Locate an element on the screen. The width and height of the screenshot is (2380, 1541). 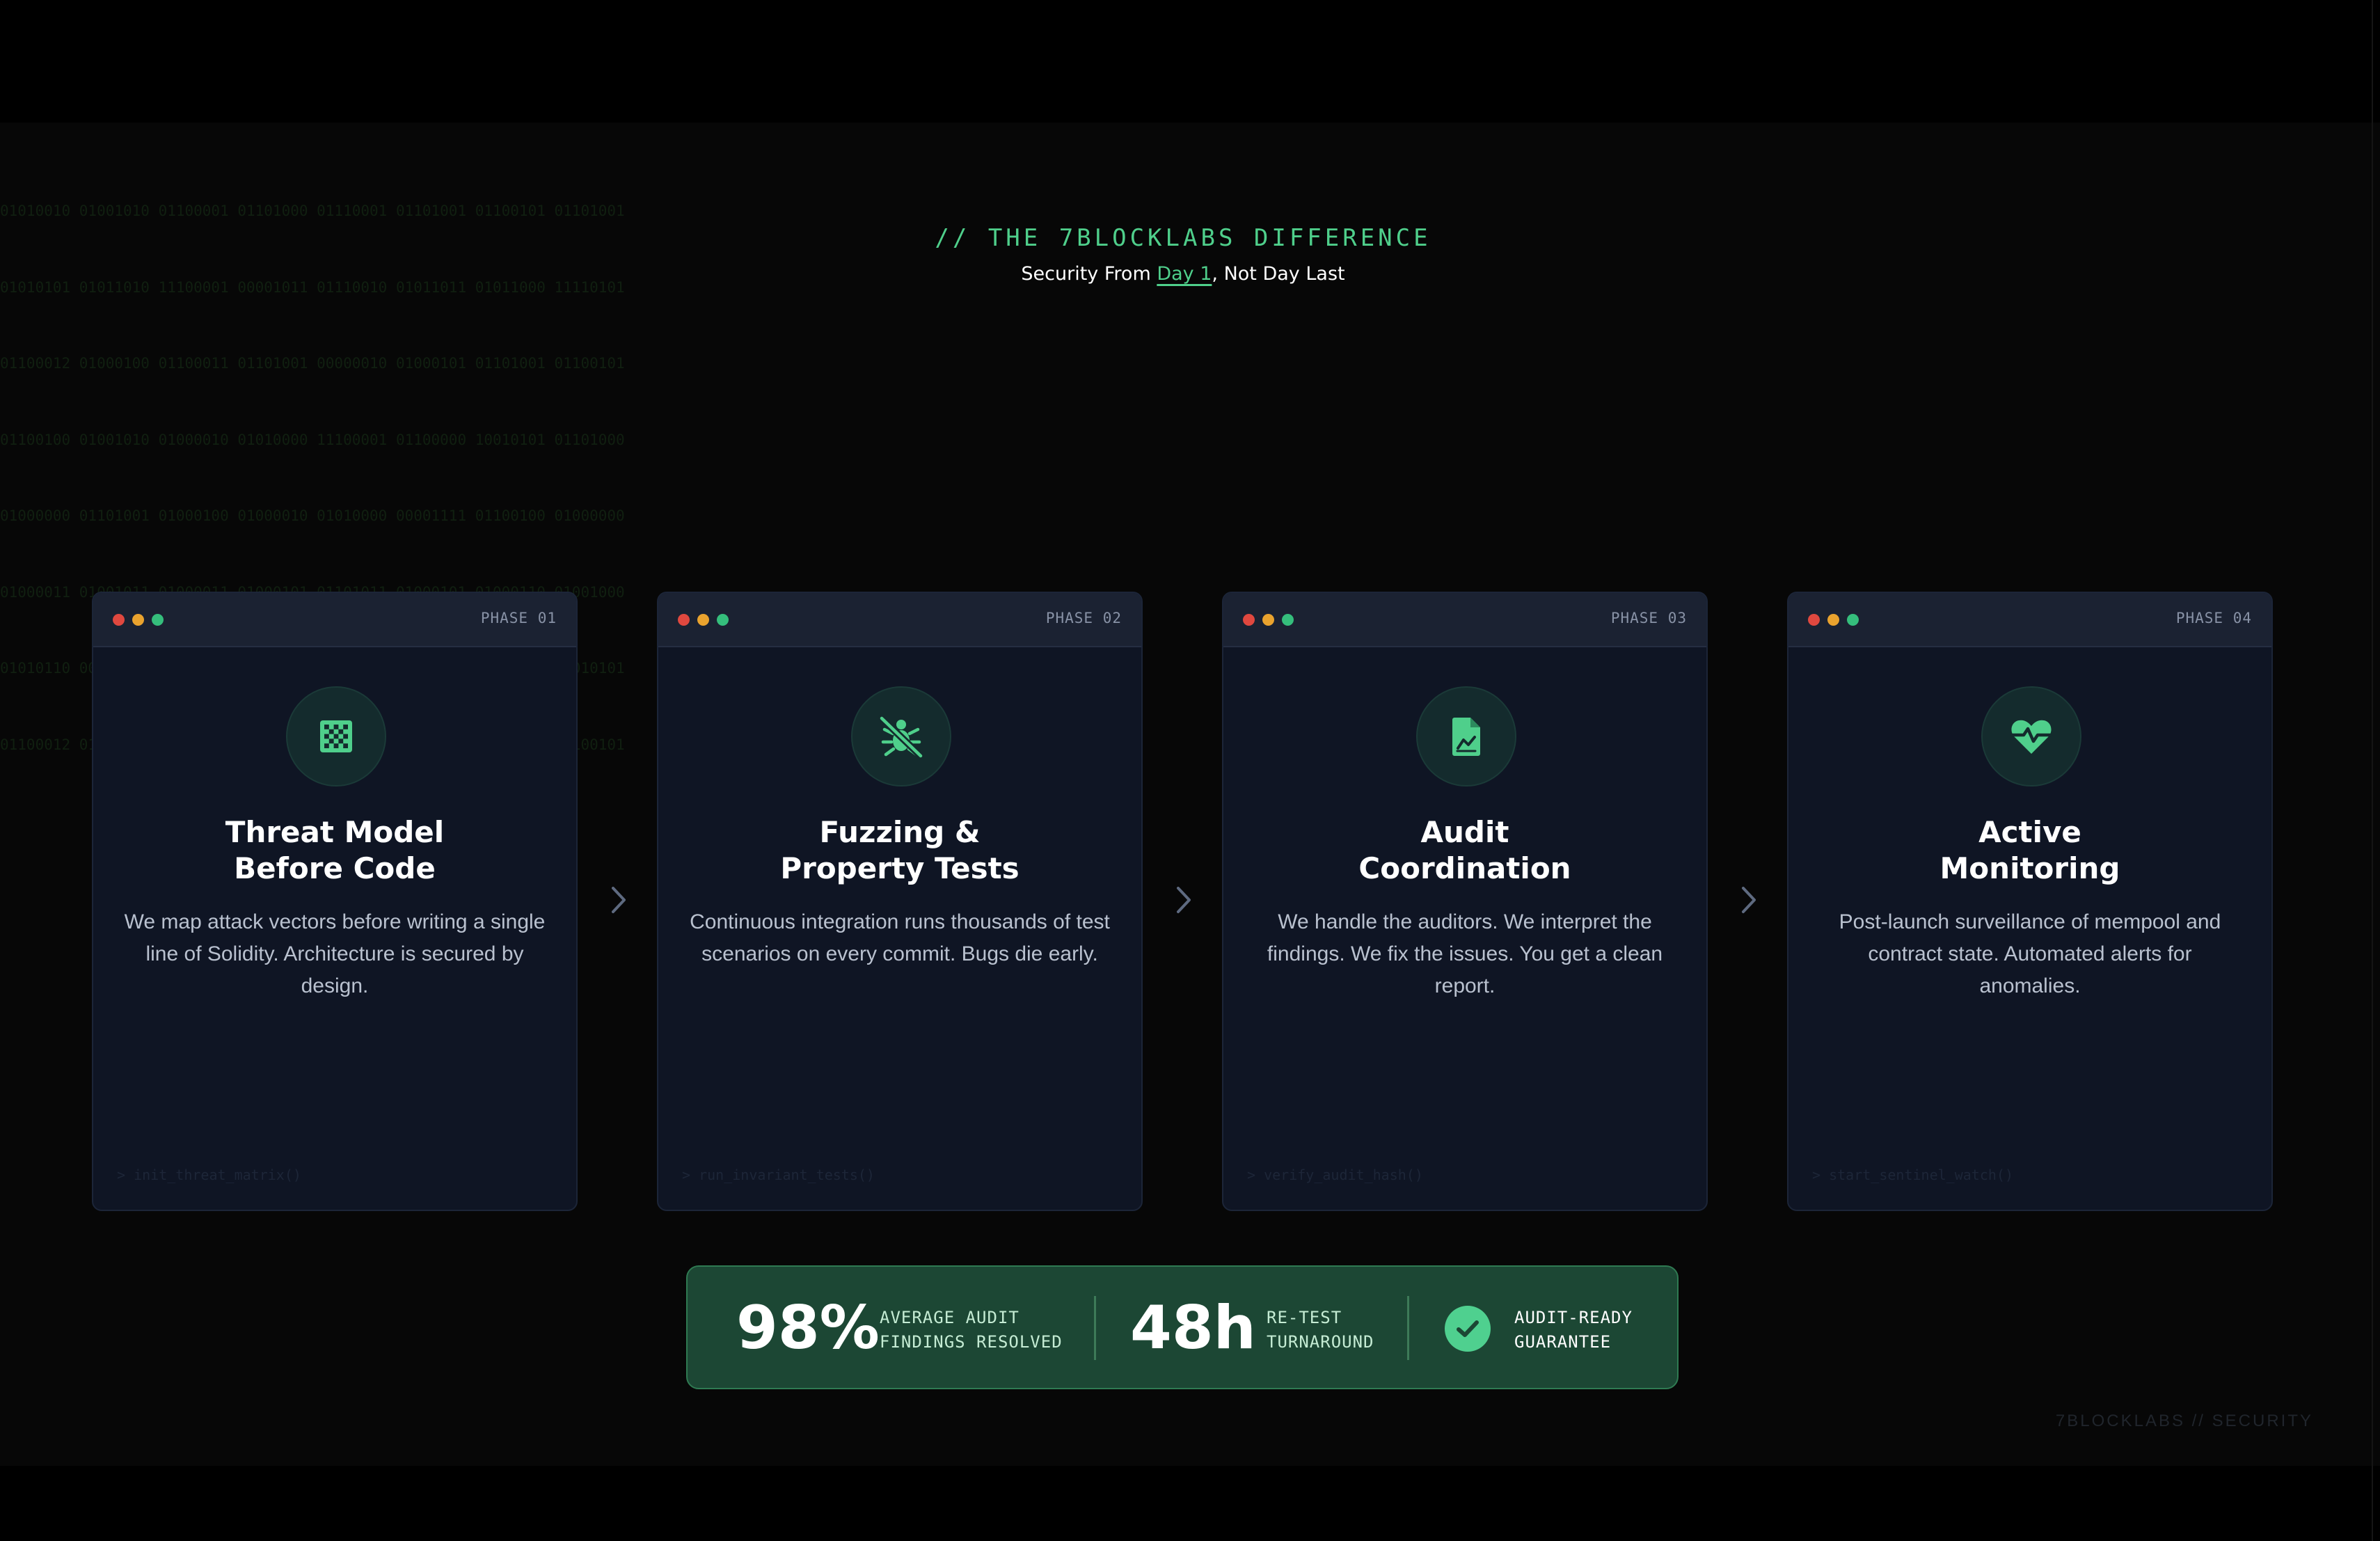
stat-label-line: AUDIT-READY is located at coordinates (1574, 1317).